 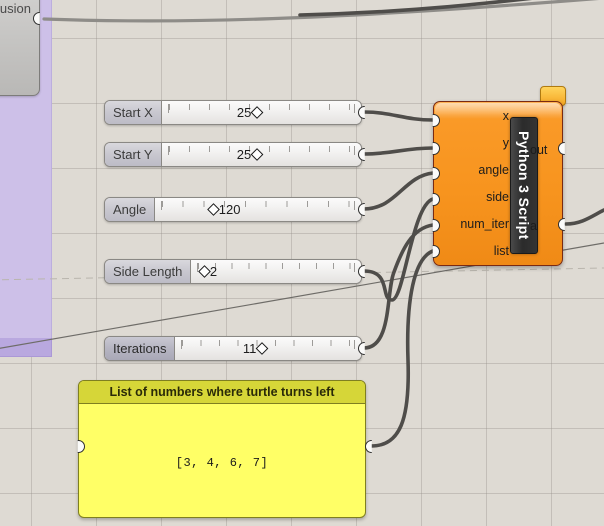 I want to click on input-label-num-iter: num_iter, so click(x=484, y=224).